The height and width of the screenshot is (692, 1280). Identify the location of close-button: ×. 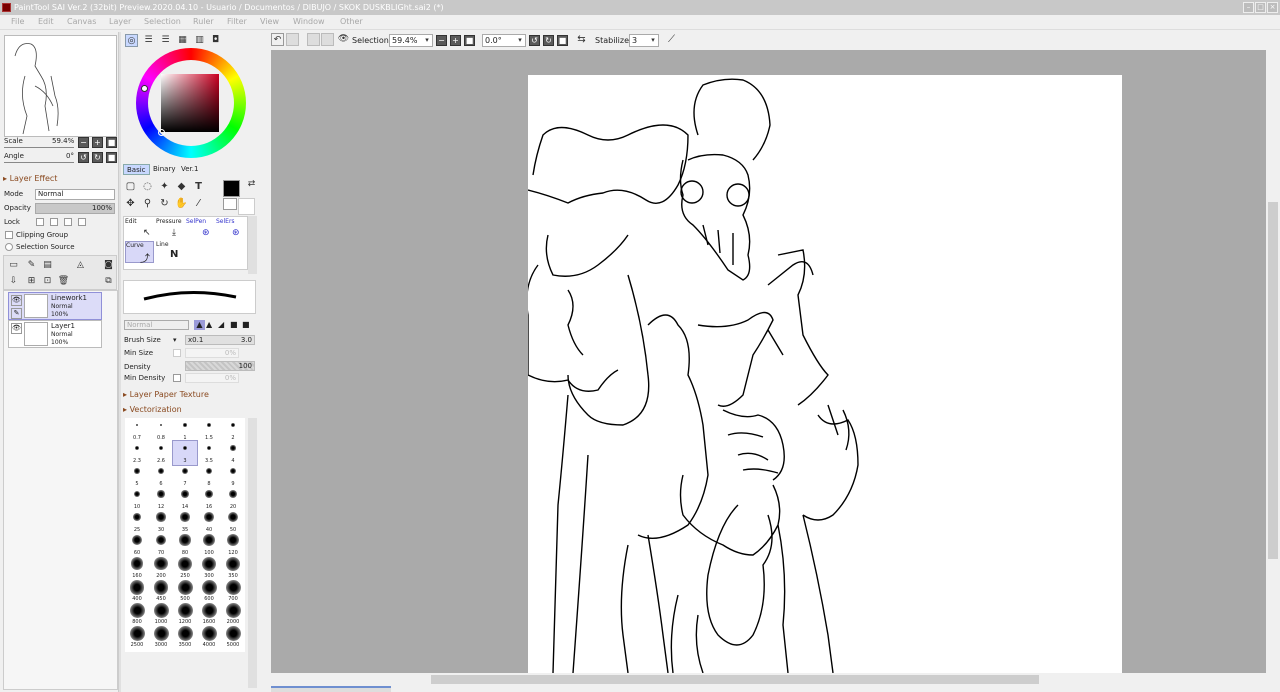
(1272, 7).